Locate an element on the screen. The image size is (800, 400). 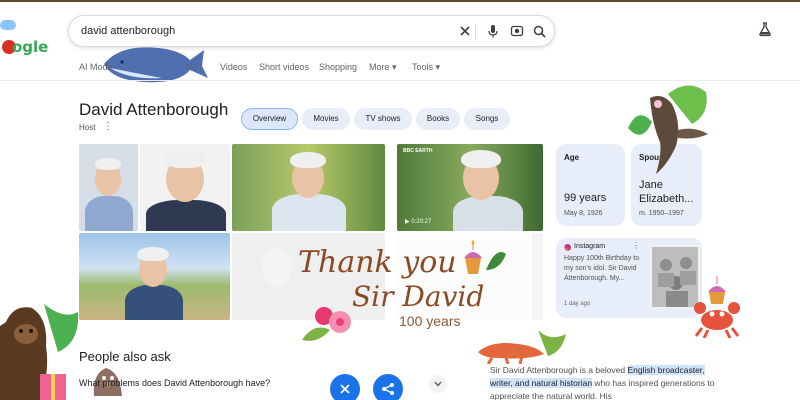
more-options-icon: ⋮ is located at coordinates (108, 126).